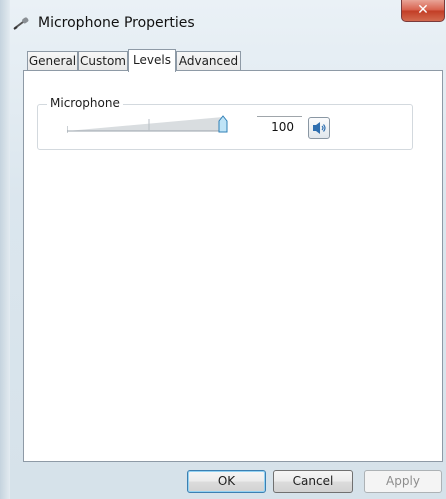 The height and width of the screenshot is (499, 446). Describe the element at coordinates (313, 481) in the screenshot. I see `cancel-button: Cancel` at that location.